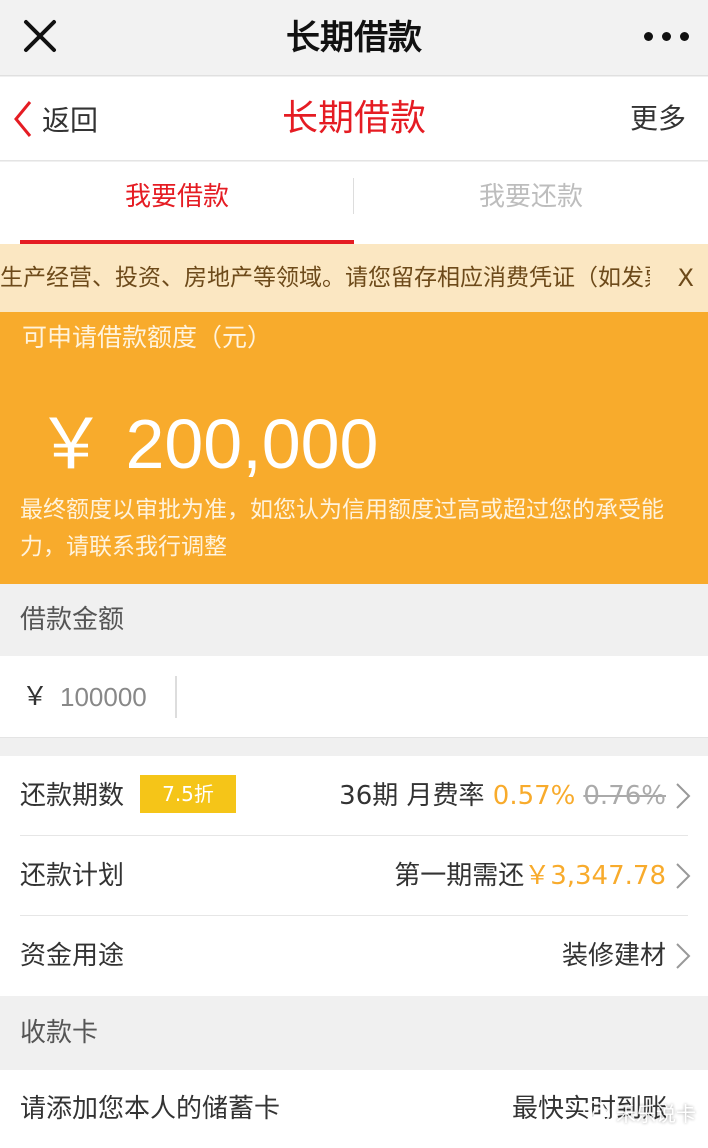 This screenshot has height=1148, width=708. What do you see at coordinates (116, 697) in the screenshot?
I see `loan-amount-input` at bounding box center [116, 697].